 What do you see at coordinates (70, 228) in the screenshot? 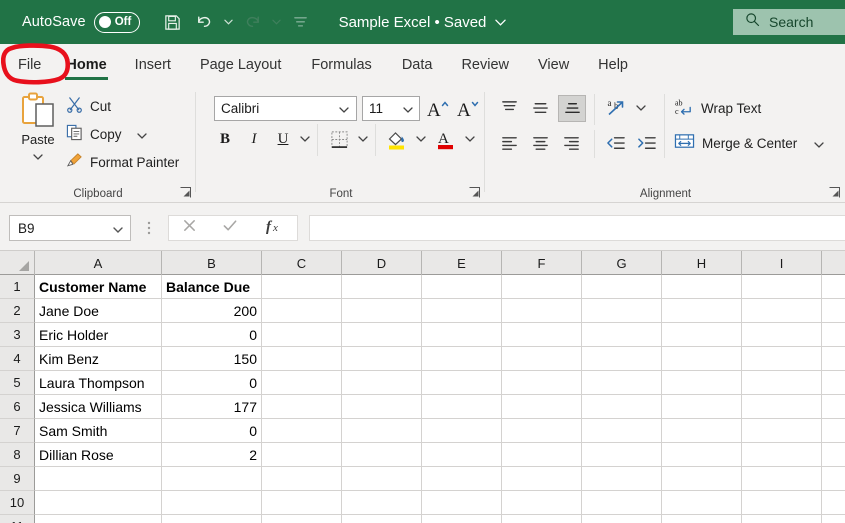
I see `name-box: B9` at bounding box center [70, 228].